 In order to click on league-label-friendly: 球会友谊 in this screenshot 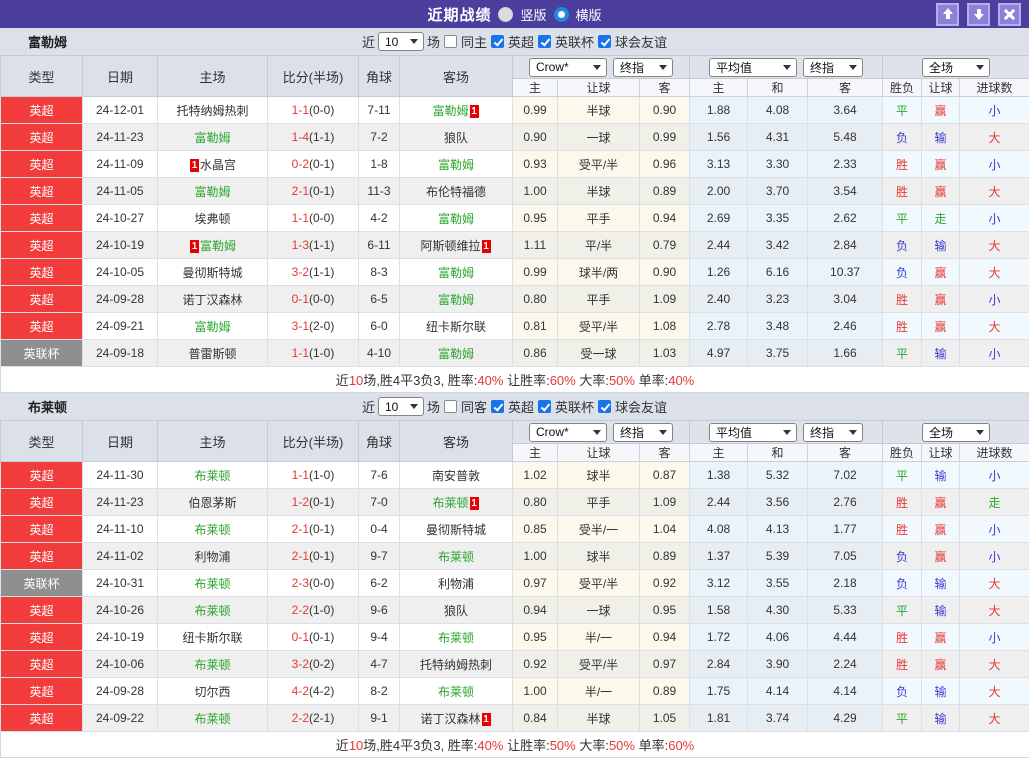, I will do `click(641, 41)`.